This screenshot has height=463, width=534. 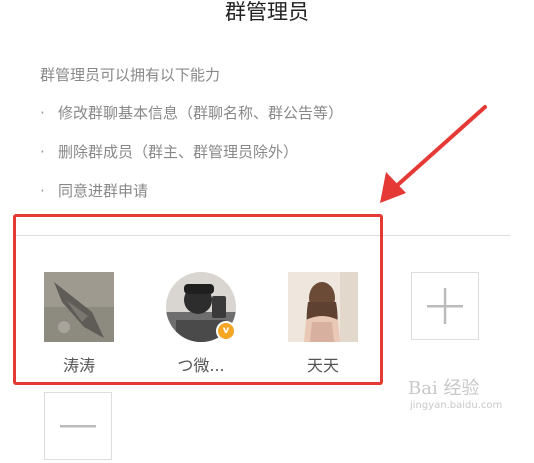 I want to click on watermark-url: jingyan.baidu.com, so click(x=456, y=405).